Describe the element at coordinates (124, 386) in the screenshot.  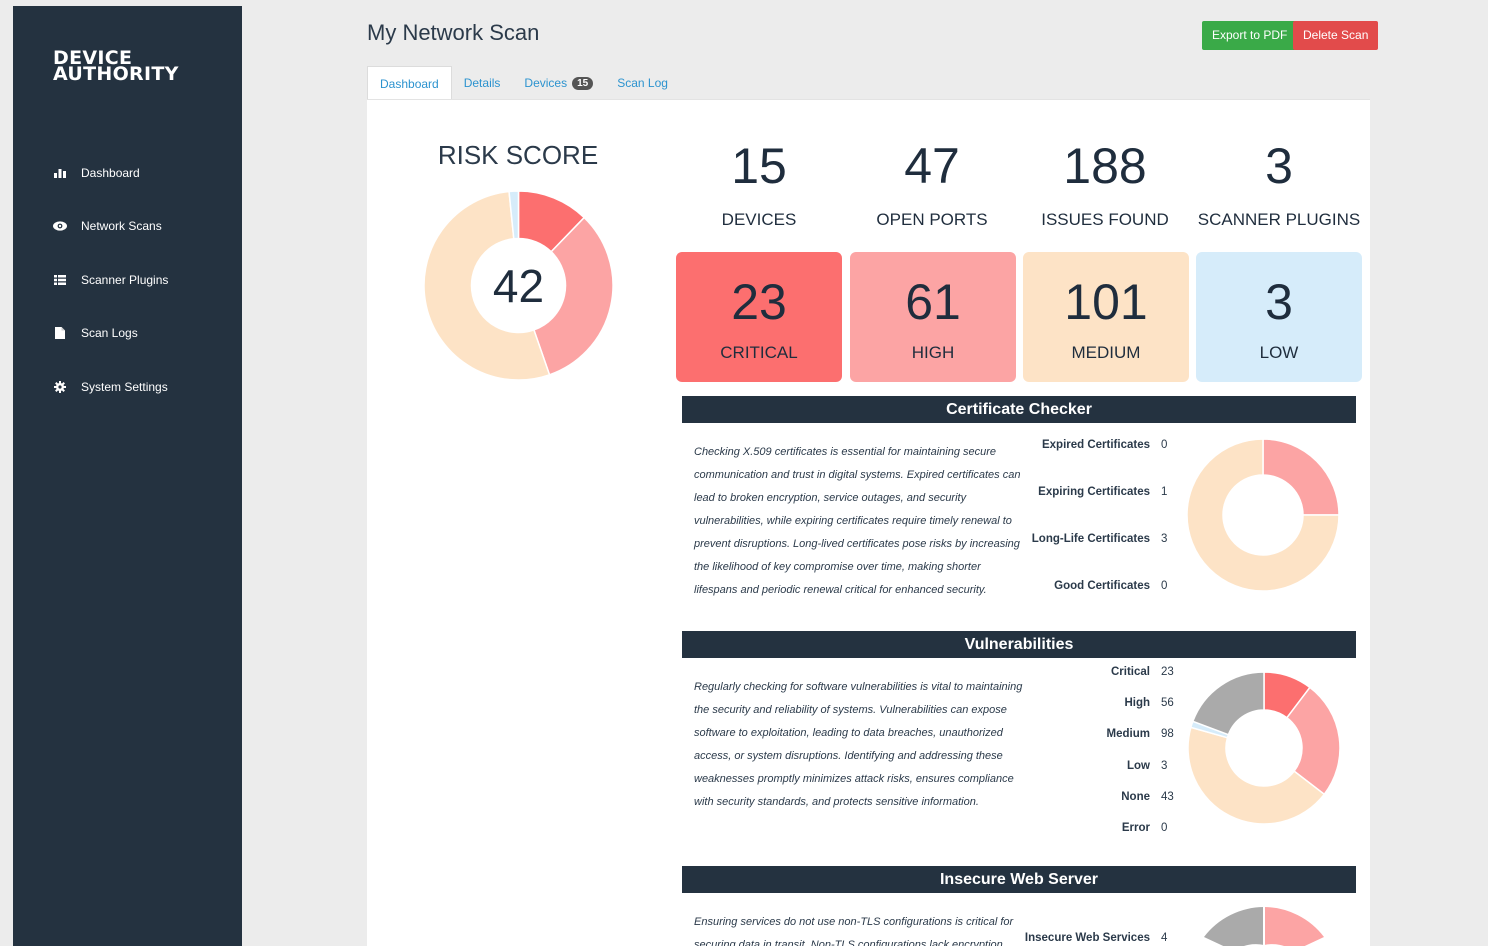
I see `sidebar-item-label: System Settings` at that location.